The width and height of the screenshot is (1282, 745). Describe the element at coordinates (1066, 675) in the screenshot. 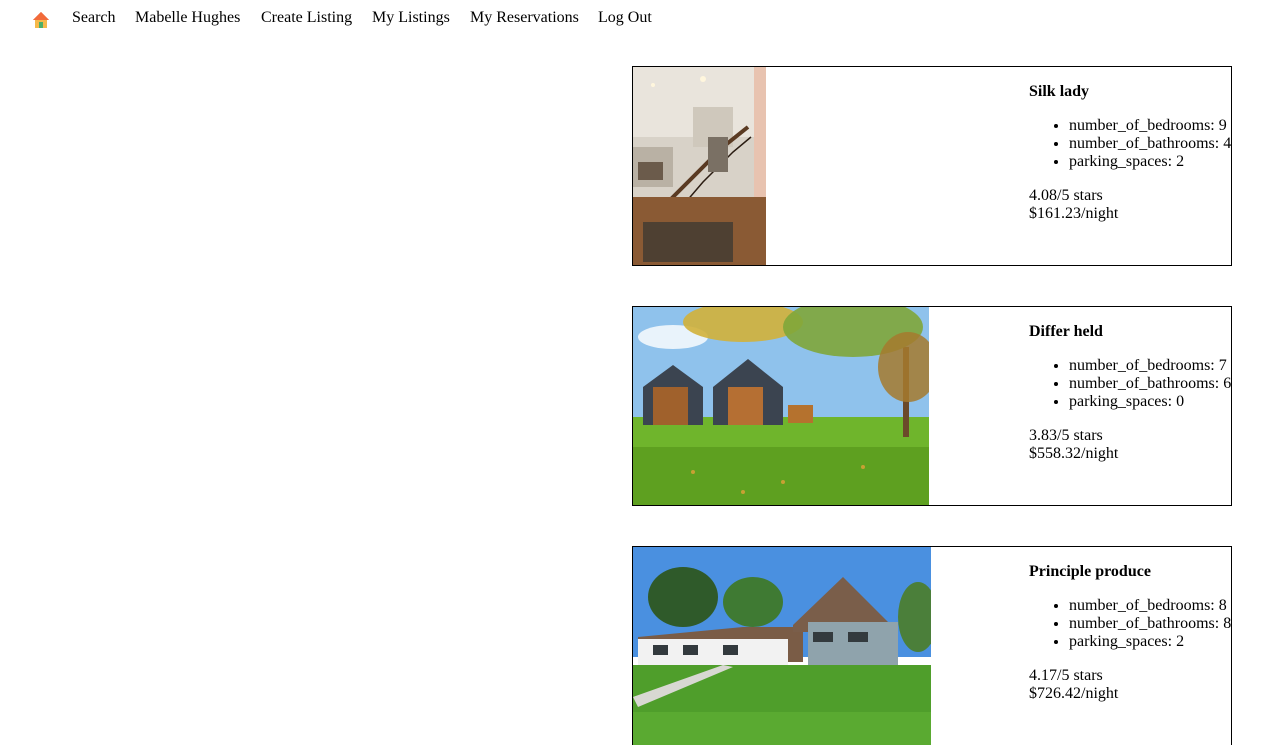

I see `listing-rating: 4.17/5 stars` at that location.